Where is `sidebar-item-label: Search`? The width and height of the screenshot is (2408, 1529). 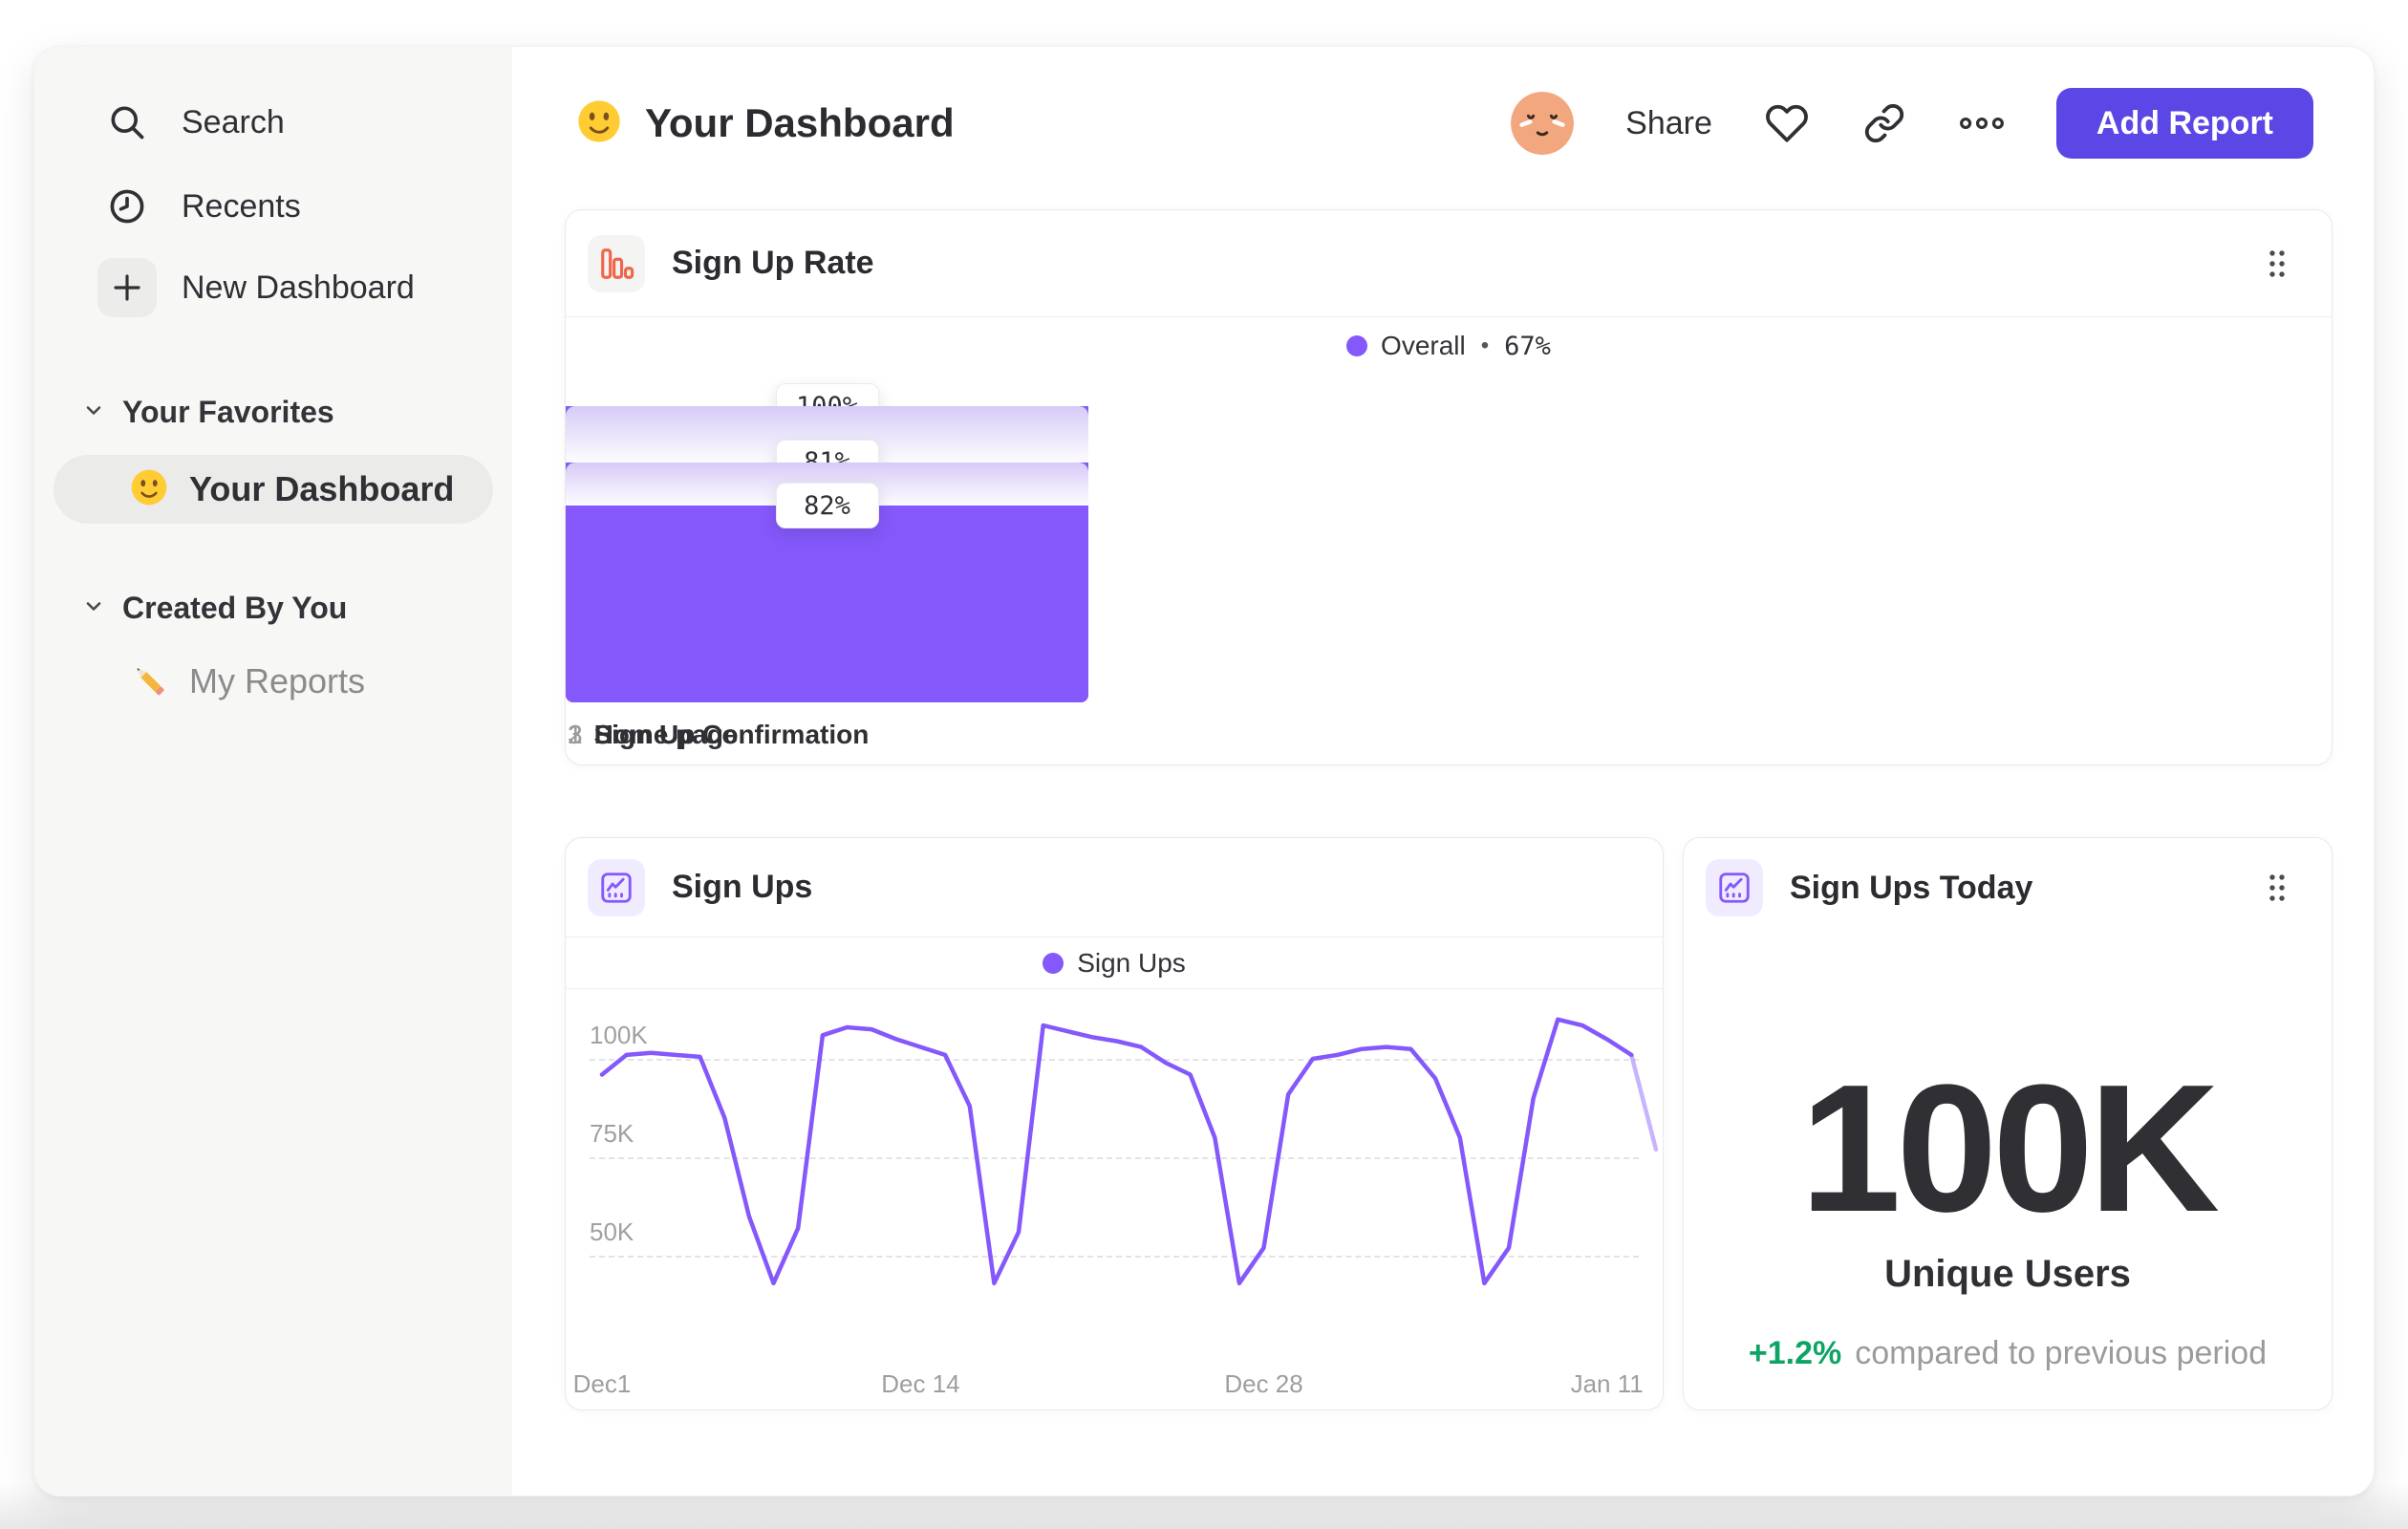
sidebar-item-label: Search is located at coordinates (234, 121).